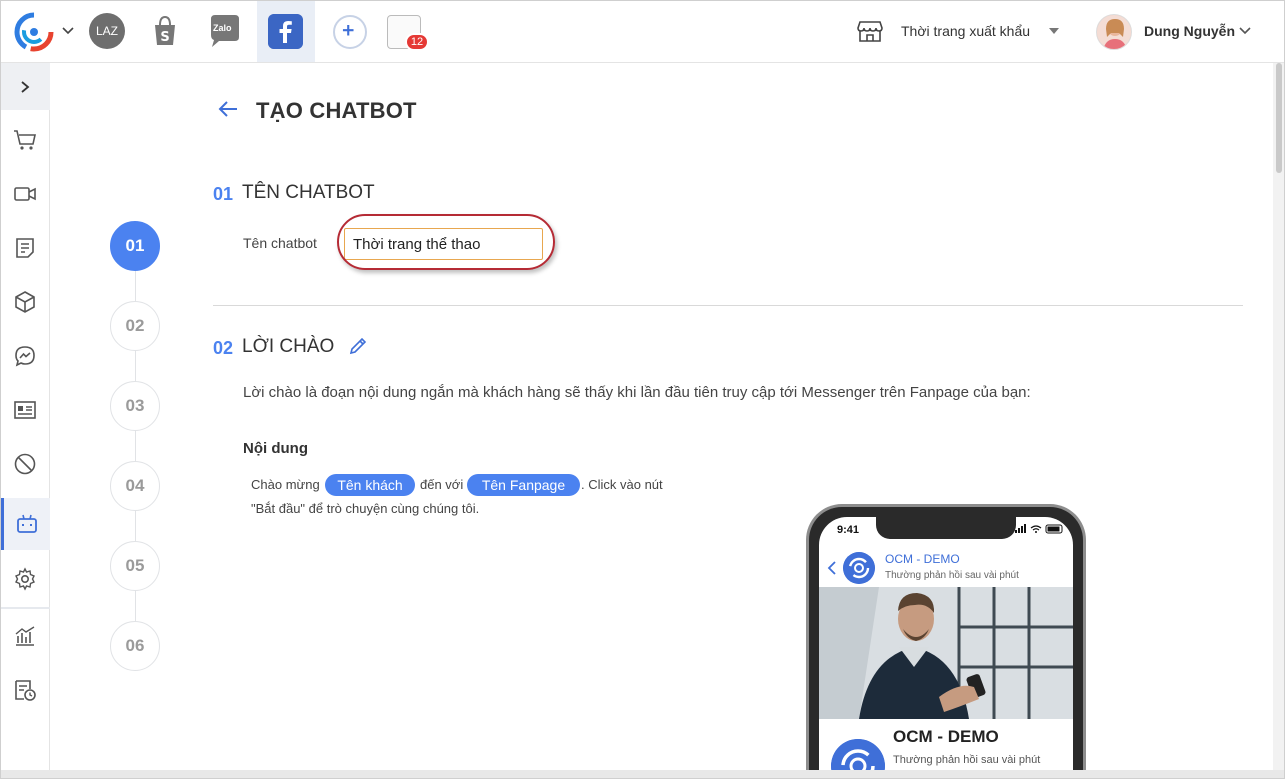  I want to click on step-03: 03, so click(135, 406).